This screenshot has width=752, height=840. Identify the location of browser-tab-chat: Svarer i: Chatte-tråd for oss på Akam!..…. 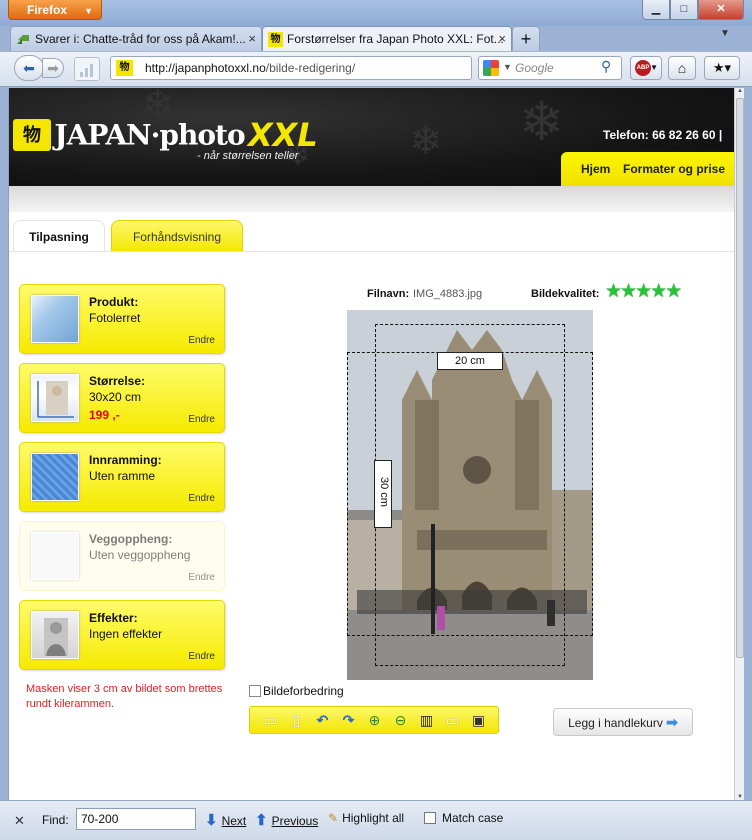
(136, 39).